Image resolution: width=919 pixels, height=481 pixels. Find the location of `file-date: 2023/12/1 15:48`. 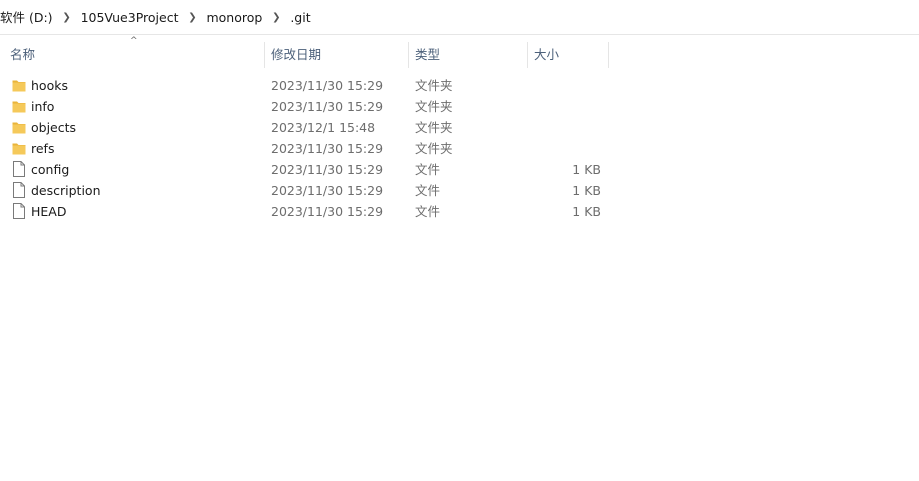

file-date: 2023/12/1 15:48 is located at coordinates (323, 127).